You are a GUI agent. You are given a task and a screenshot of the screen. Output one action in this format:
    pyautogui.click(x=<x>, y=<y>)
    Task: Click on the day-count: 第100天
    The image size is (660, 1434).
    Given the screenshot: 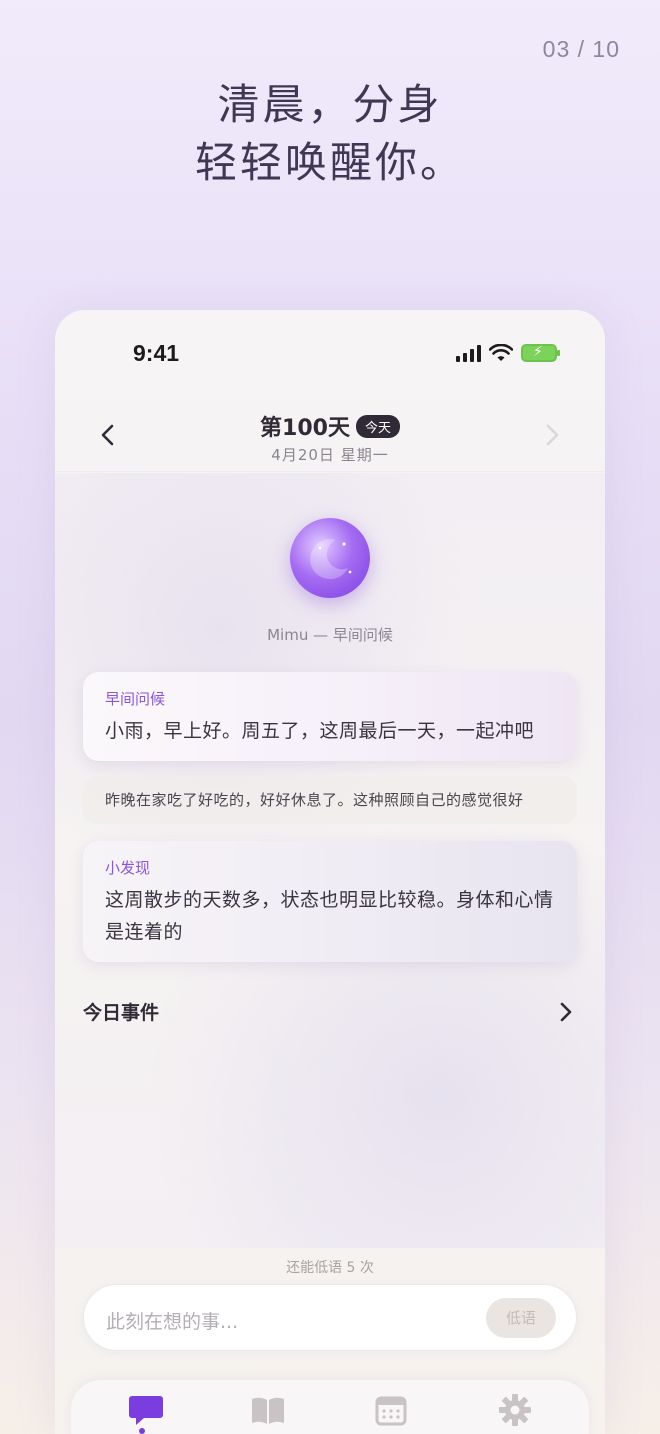 What is the action you would take?
    pyautogui.click(x=305, y=428)
    